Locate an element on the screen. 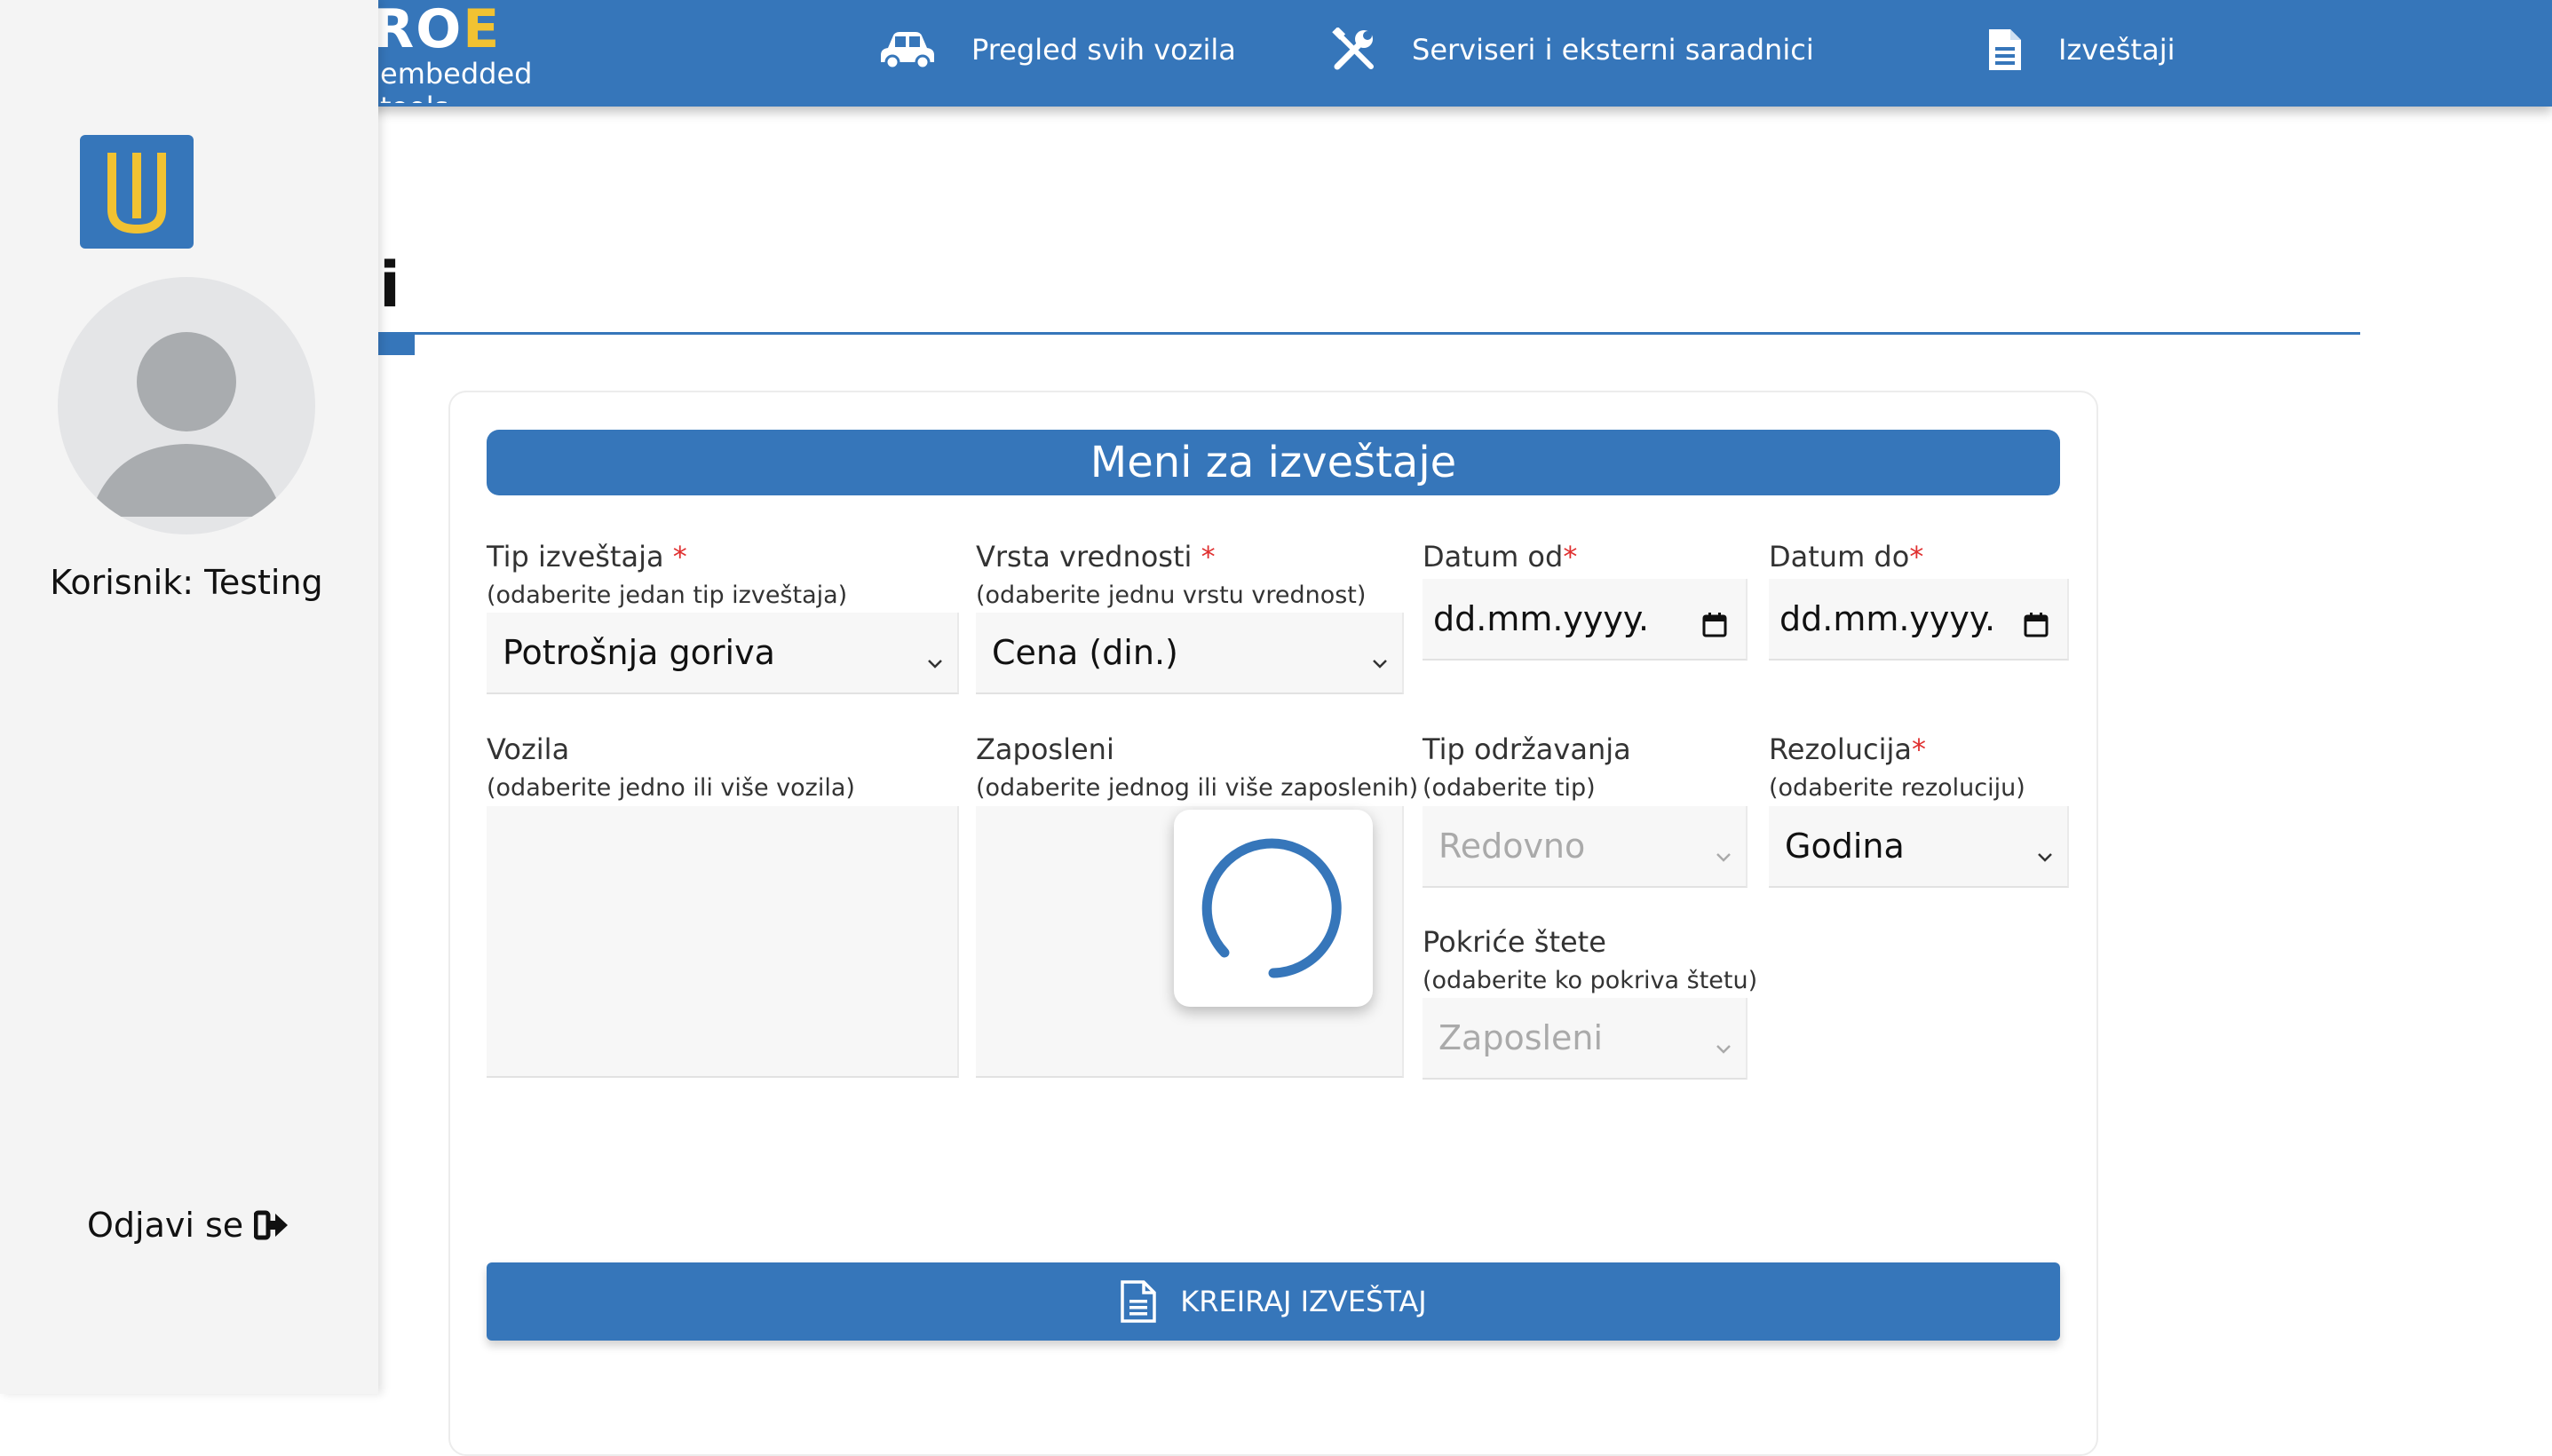 This screenshot has width=2552, height=1456. maintenance-type-hint: (odaberite tip) is located at coordinates (1509, 788).